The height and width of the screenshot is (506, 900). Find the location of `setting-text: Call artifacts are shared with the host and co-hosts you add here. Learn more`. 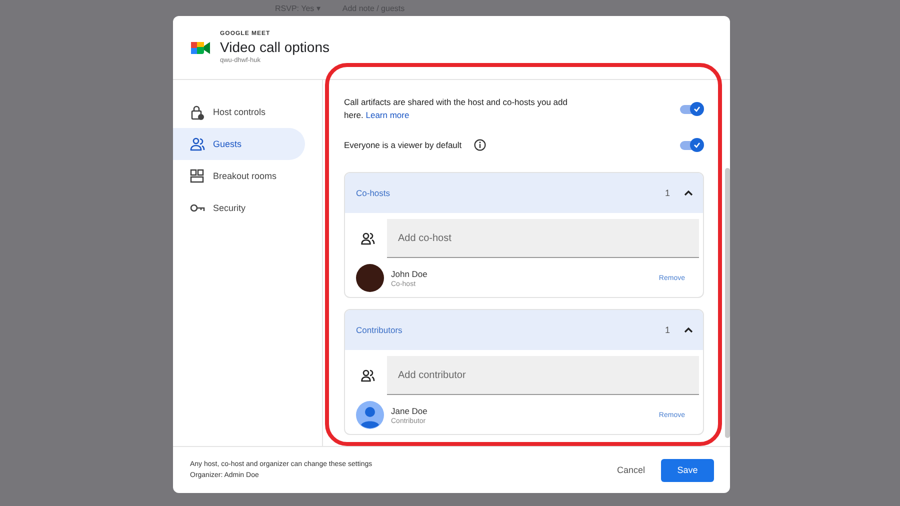

setting-text: Call artifacts are shared with the host and co-hosts you add here. Learn more is located at coordinates (456, 109).